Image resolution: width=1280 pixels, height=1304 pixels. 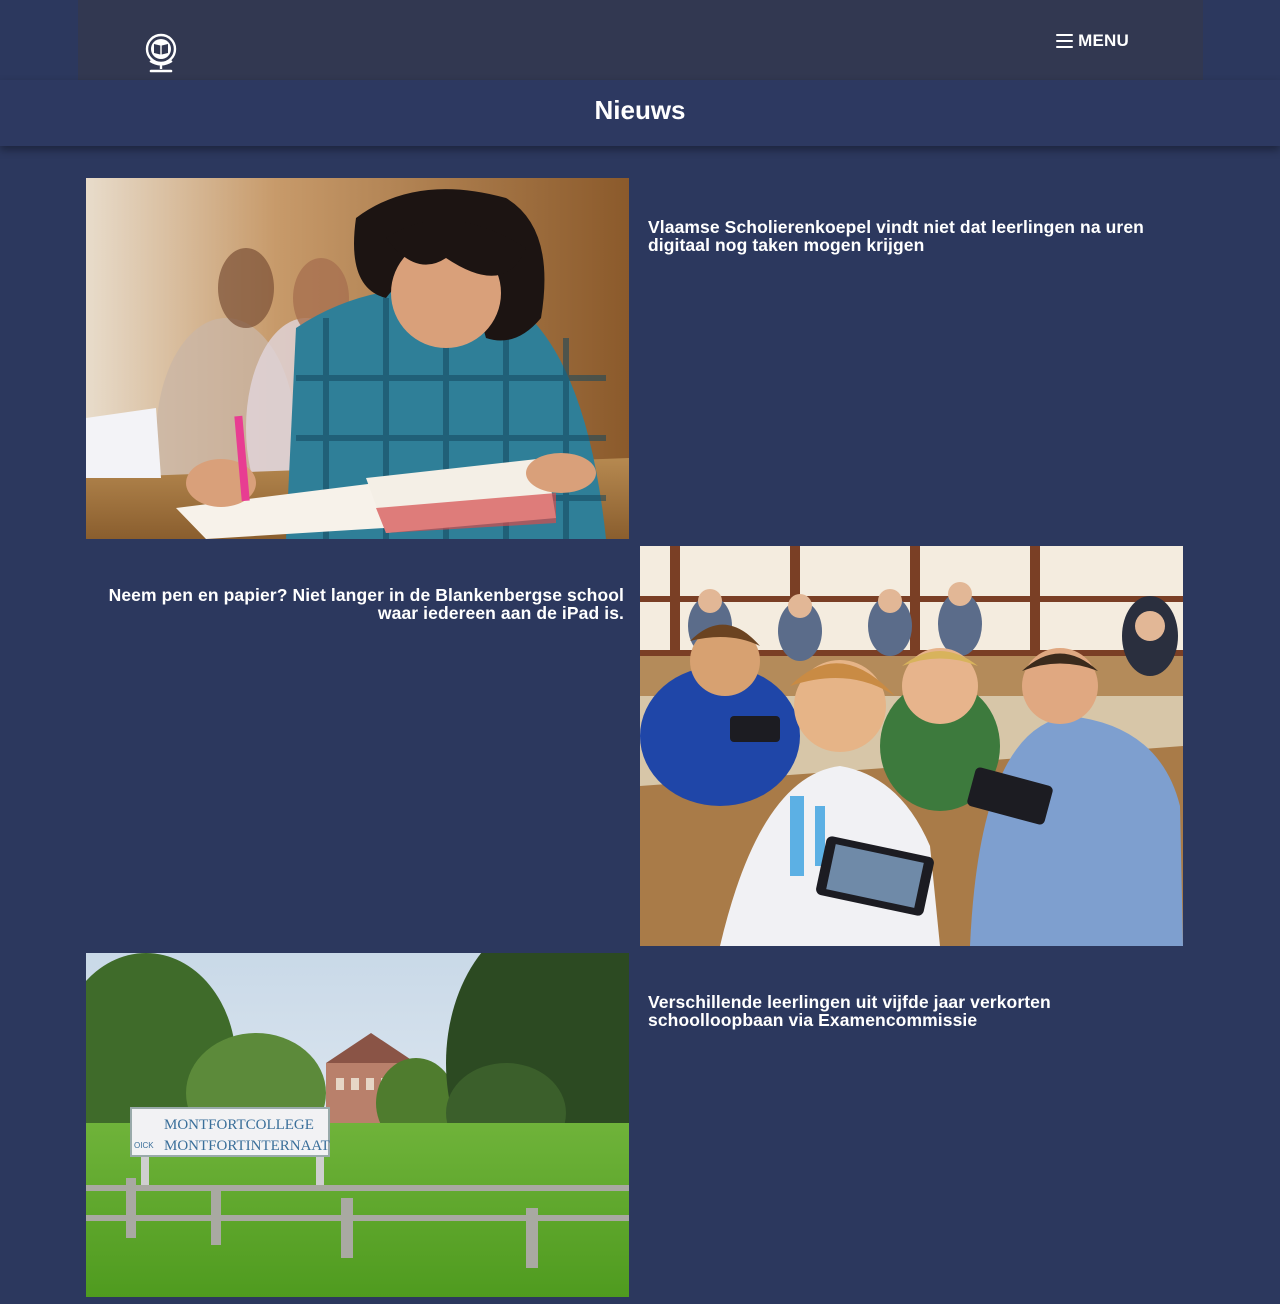 What do you see at coordinates (640, 40) in the screenshot?
I see `top-header: MENU` at bounding box center [640, 40].